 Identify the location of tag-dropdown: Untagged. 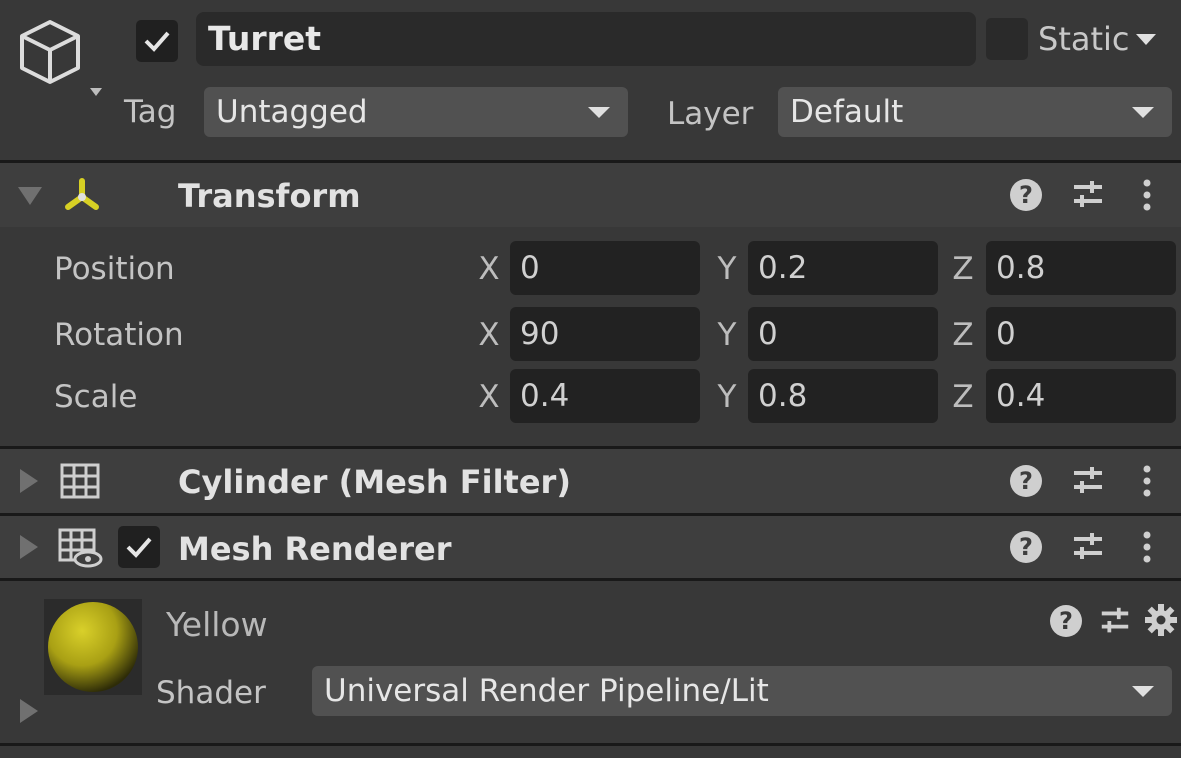
(416, 112).